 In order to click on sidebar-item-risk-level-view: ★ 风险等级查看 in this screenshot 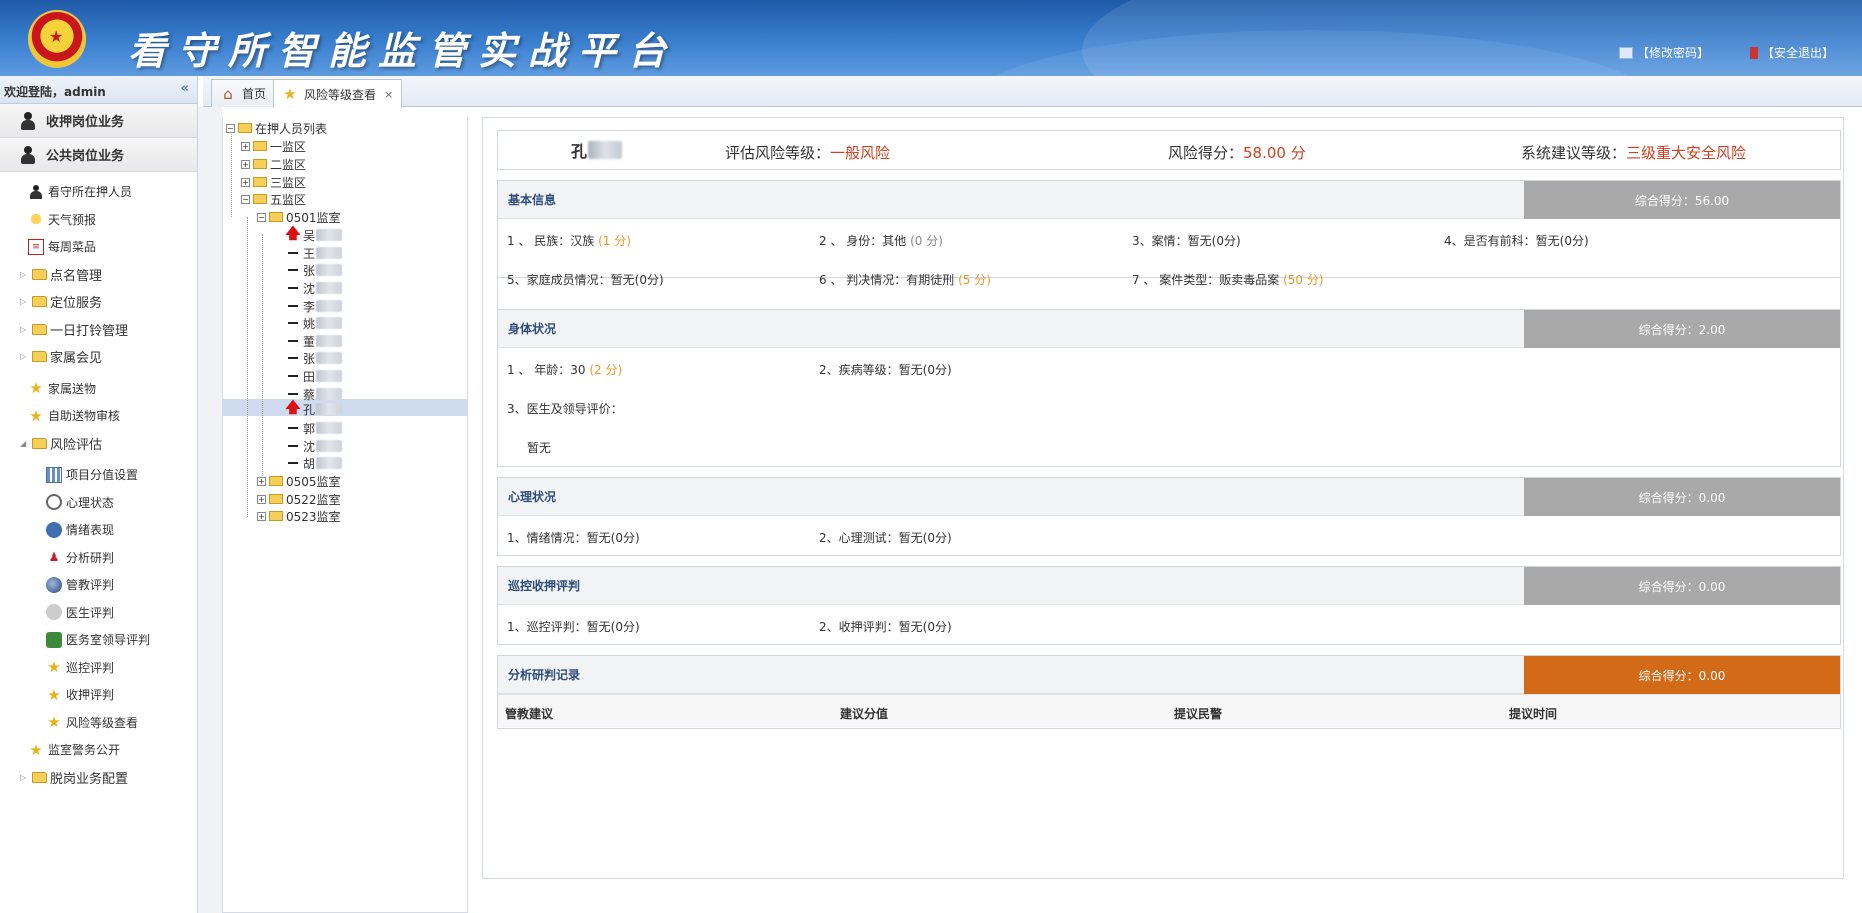, I will do `click(98, 723)`.